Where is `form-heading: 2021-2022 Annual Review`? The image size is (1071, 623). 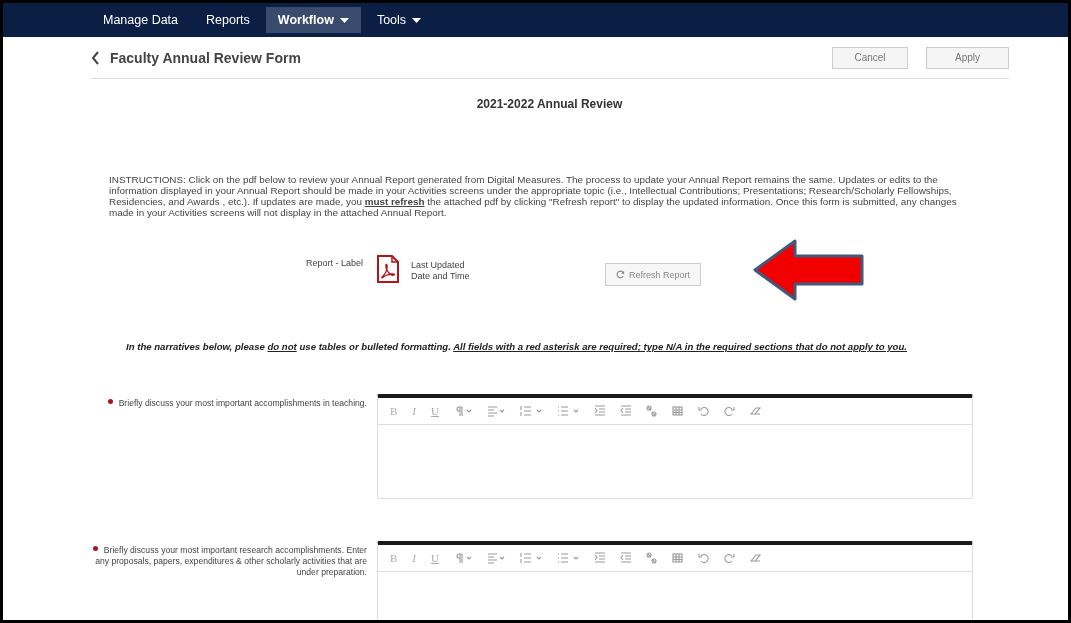 form-heading: 2021-2022 Annual Review is located at coordinates (549, 104).